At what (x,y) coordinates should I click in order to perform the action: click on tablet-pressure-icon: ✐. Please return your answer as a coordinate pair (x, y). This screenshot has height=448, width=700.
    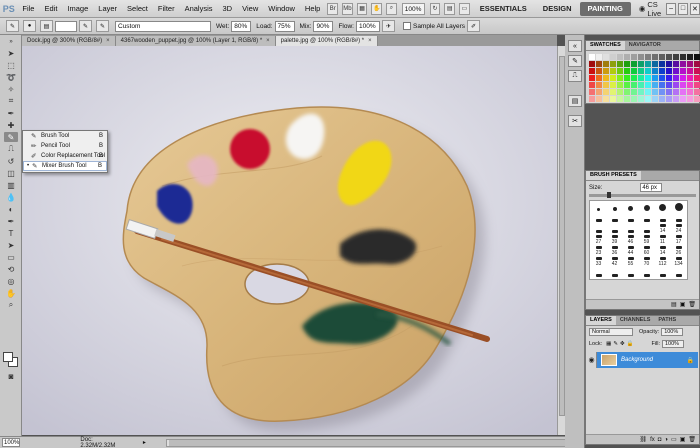
    Looking at the image, I should click on (474, 26).